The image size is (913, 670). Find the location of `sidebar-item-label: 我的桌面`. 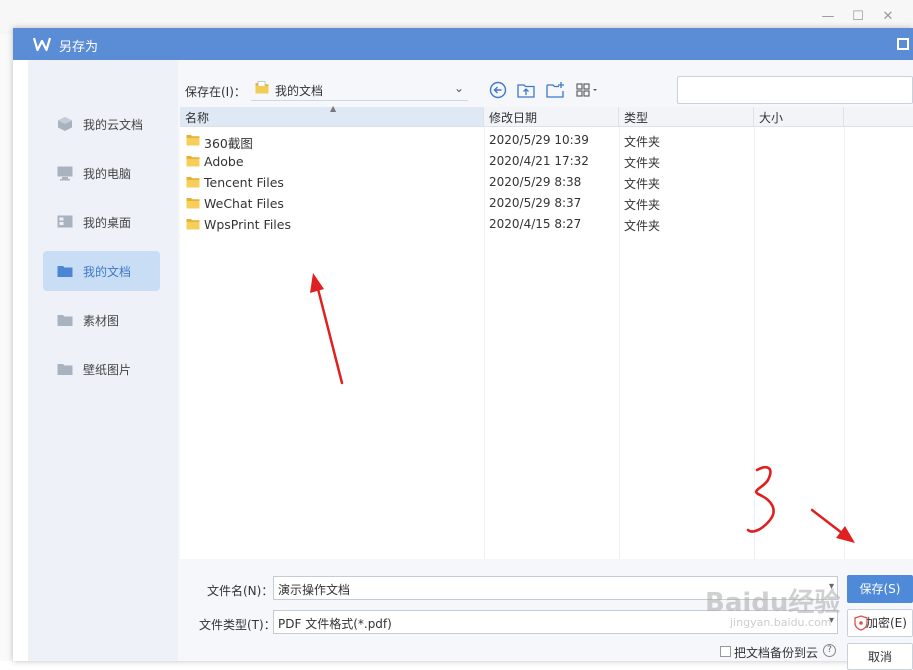

sidebar-item-label: 我的桌面 is located at coordinates (107, 223).